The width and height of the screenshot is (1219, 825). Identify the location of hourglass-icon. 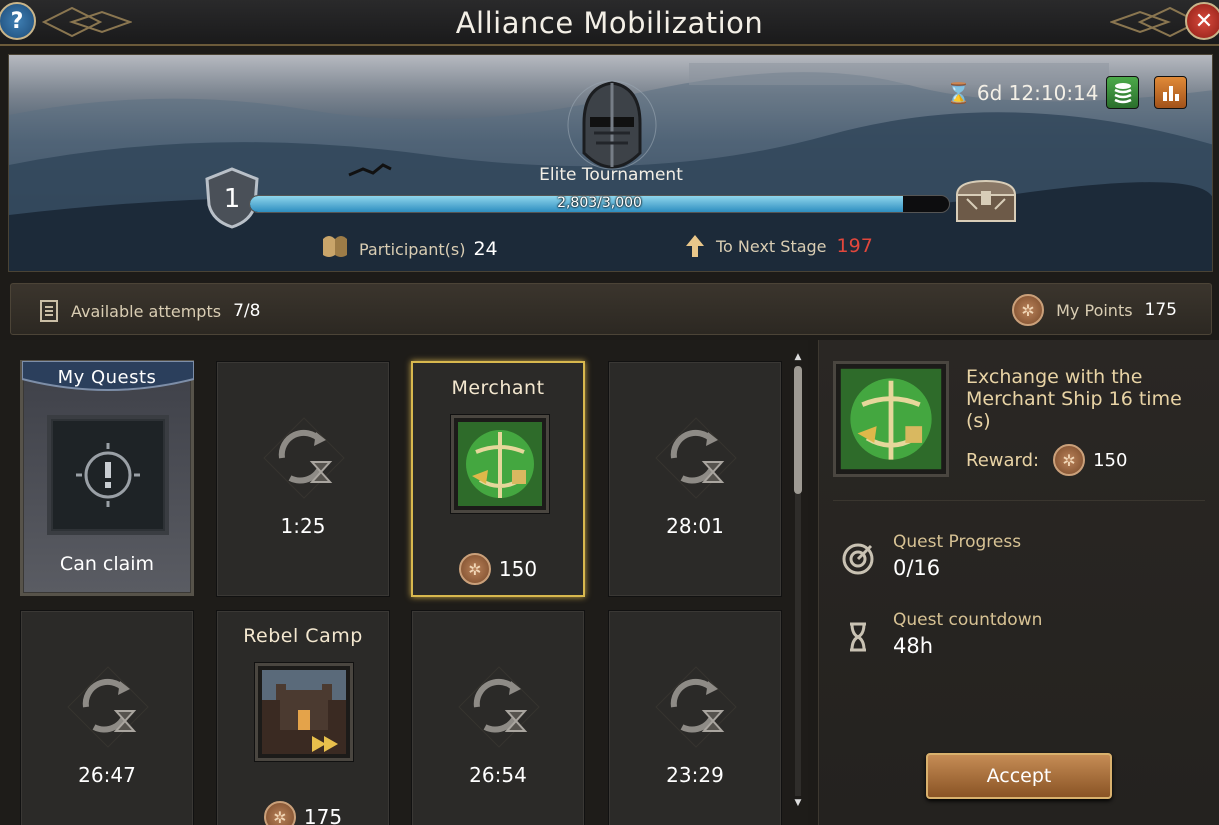
(858, 637).